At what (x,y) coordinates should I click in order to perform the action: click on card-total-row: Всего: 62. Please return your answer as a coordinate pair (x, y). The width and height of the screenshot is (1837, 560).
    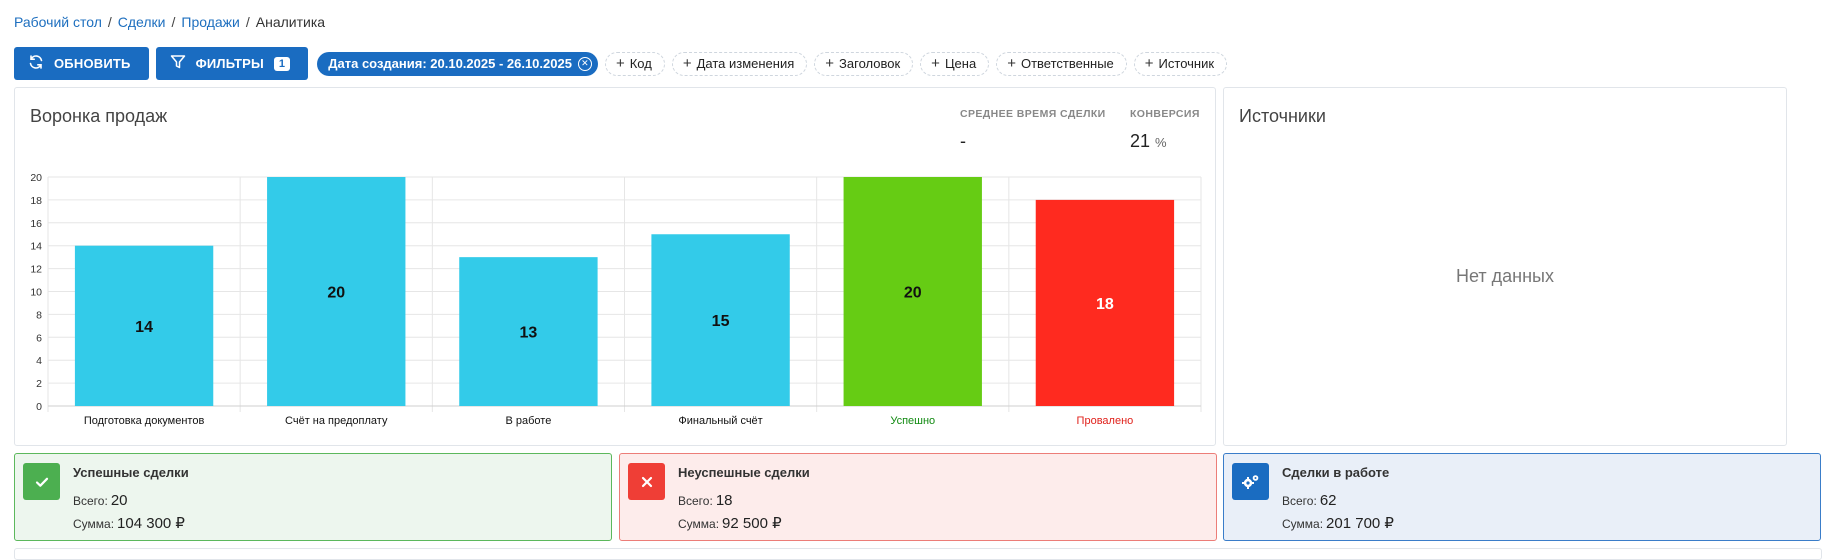
    Looking at the image, I should click on (1309, 500).